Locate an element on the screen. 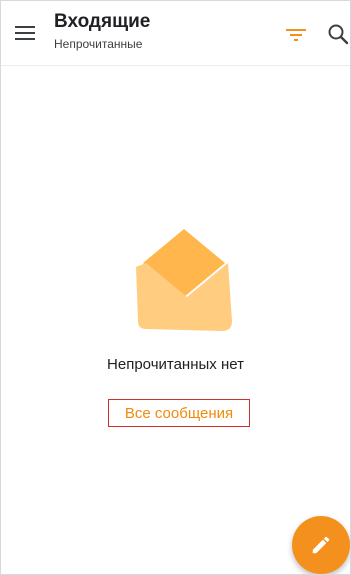 The width and height of the screenshot is (351, 575). compose-button is located at coordinates (321, 545).